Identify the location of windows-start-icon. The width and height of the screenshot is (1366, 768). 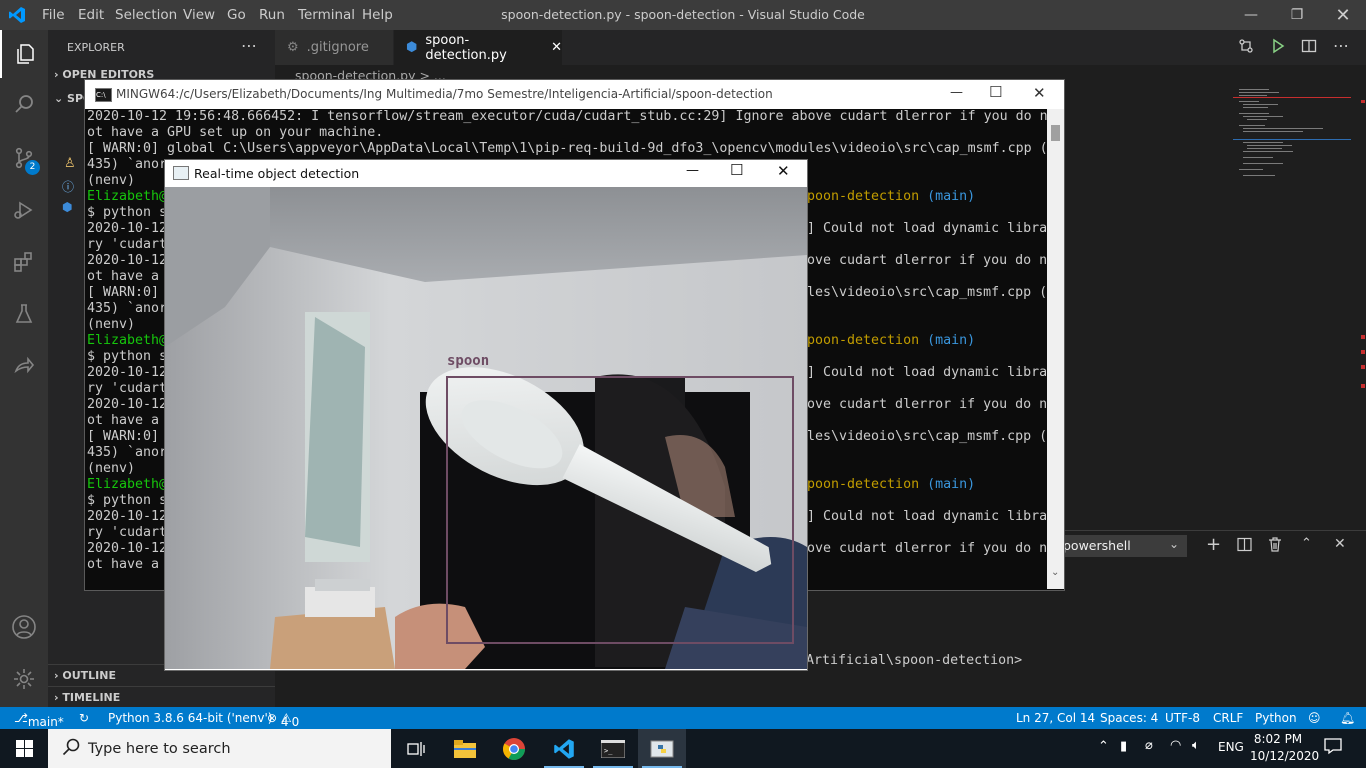
(24, 748).